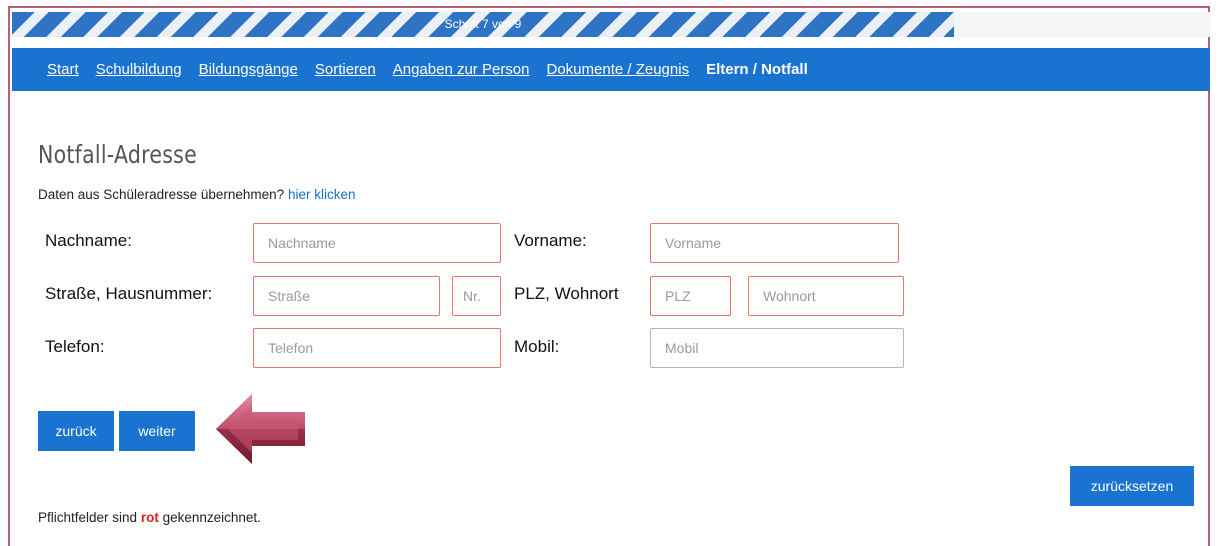  I want to click on street-field, so click(346, 296).